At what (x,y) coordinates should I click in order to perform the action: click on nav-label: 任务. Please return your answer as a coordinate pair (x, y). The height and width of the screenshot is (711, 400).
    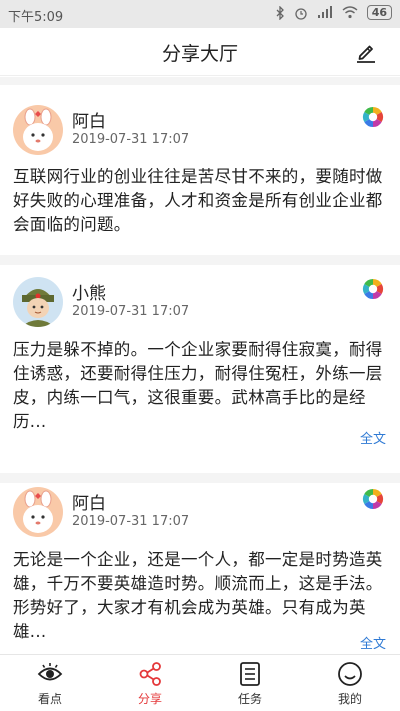
    Looking at the image, I should click on (249, 699).